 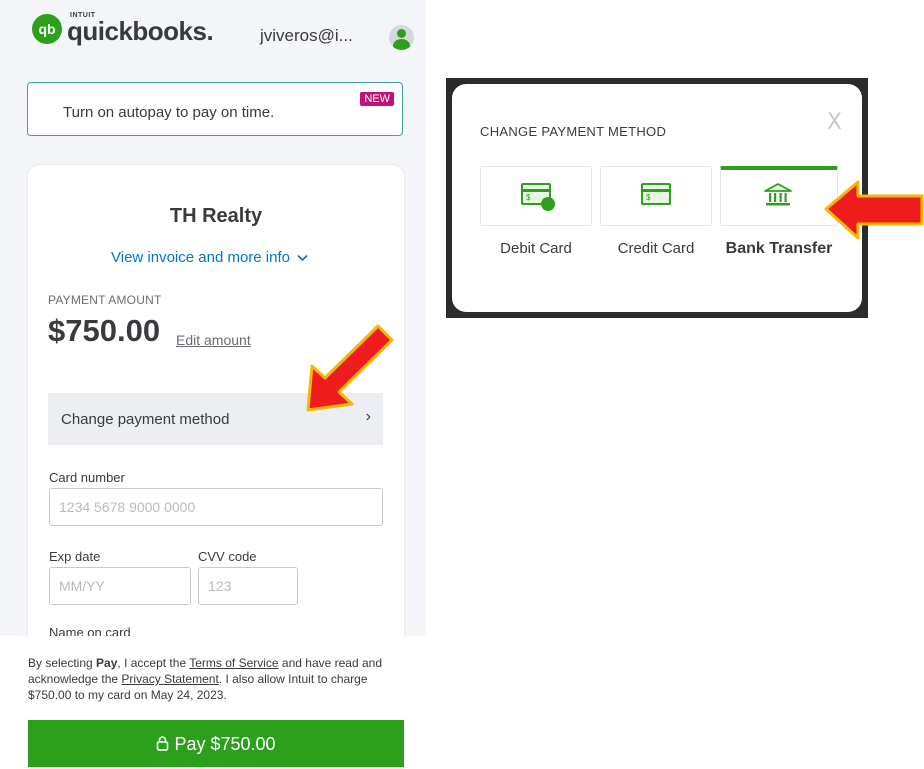 I want to click on pay-button: Pay $750.00, so click(x=216, y=743).